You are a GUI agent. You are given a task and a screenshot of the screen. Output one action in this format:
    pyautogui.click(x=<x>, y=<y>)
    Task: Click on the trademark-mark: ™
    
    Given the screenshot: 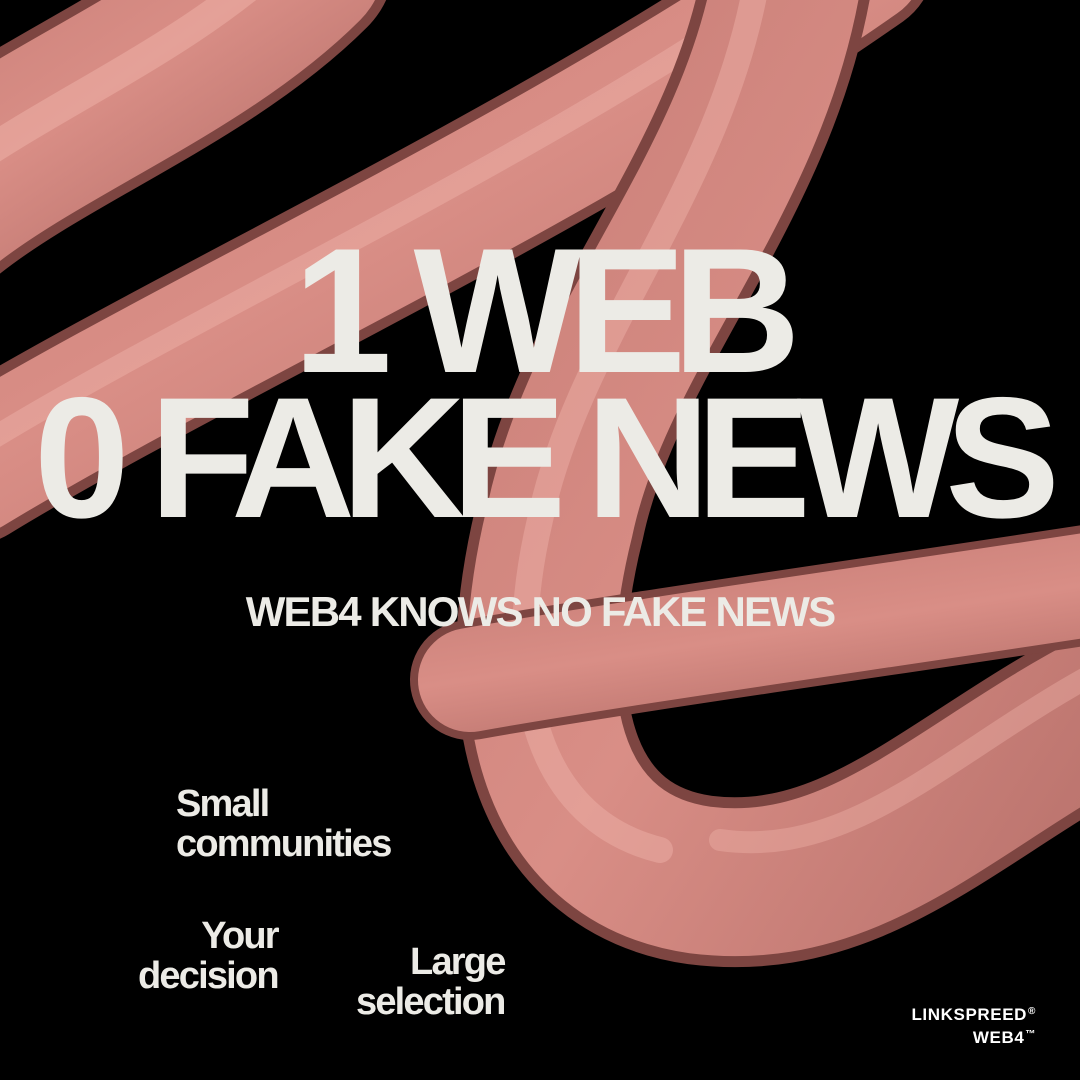 What is the action you would take?
    pyautogui.click(x=1030, y=1034)
    